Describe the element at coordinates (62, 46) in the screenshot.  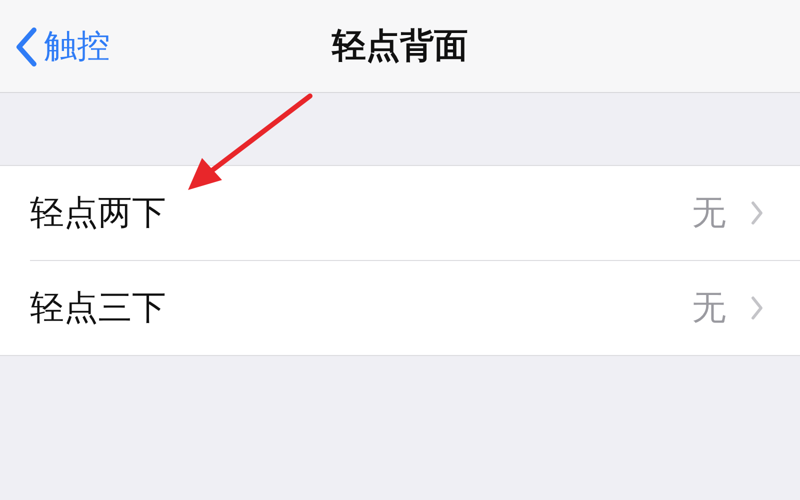
I see `back-button: 触控` at that location.